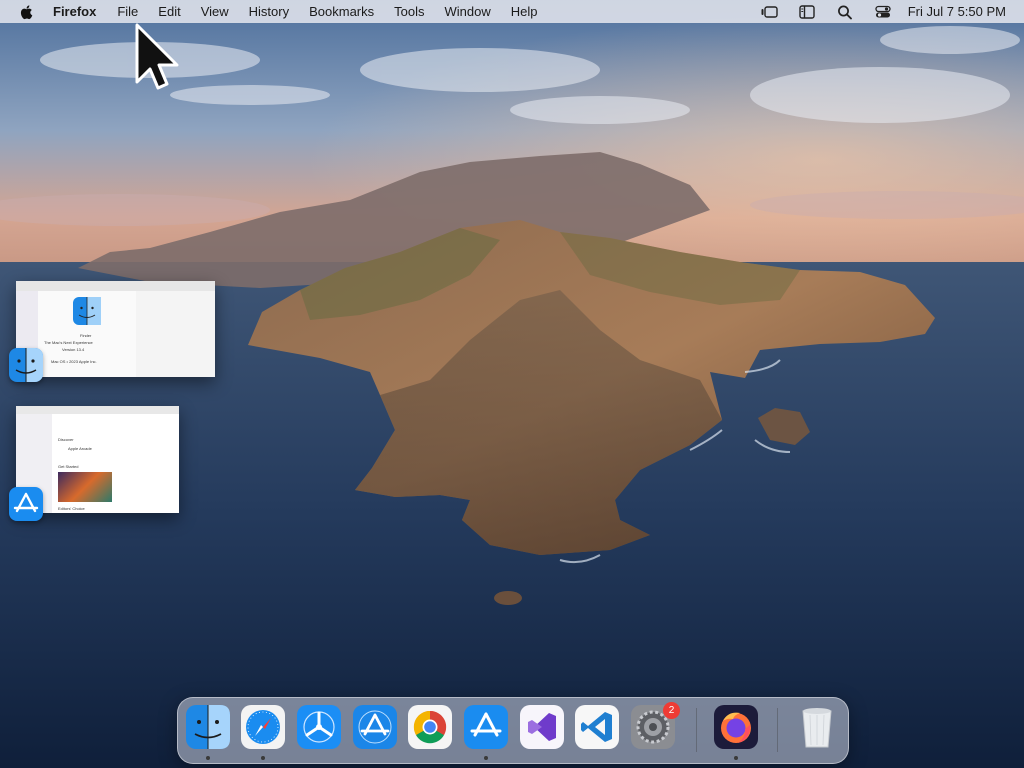 This screenshot has width=1024, height=768. What do you see at coordinates (73, 349) in the screenshot?
I see `about-version: Version 13.4` at bounding box center [73, 349].